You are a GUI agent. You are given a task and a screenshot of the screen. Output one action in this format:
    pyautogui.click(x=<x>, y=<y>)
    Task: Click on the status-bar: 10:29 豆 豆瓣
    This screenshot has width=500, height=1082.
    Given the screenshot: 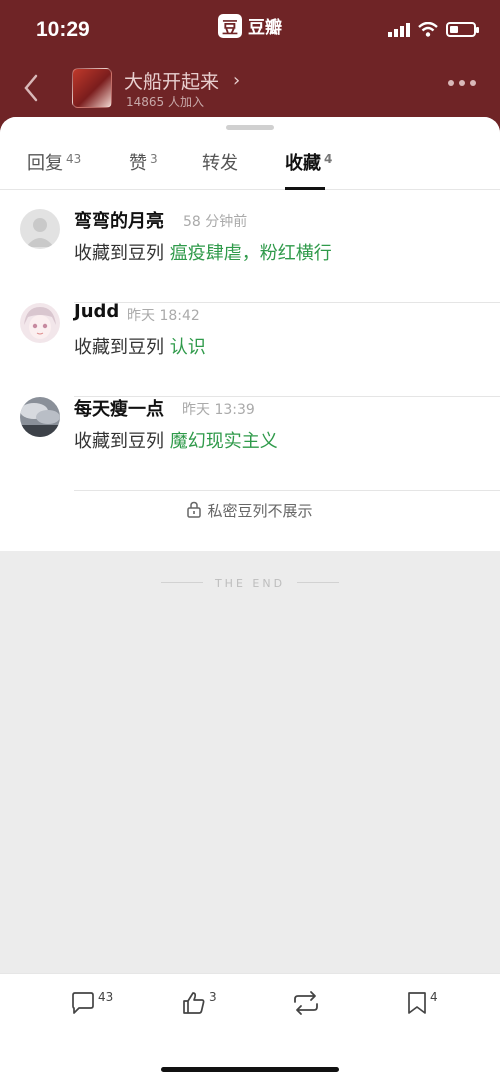 What is the action you would take?
    pyautogui.click(x=250, y=30)
    